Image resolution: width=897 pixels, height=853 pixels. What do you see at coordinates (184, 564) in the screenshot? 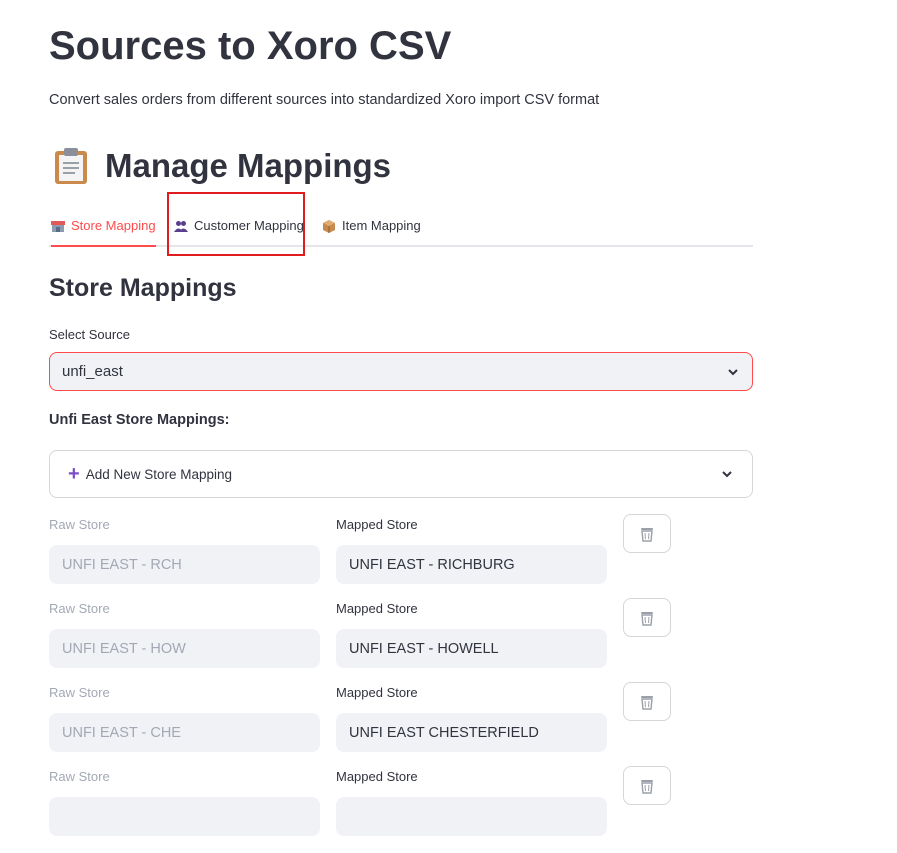
I see `raw-store-input: UNFI EAST - RCH` at bounding box center [184, 564].